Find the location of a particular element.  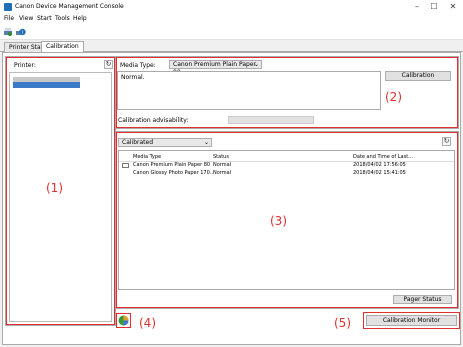

column-header-media-type: Media Type is located at coordinates (147, 157).